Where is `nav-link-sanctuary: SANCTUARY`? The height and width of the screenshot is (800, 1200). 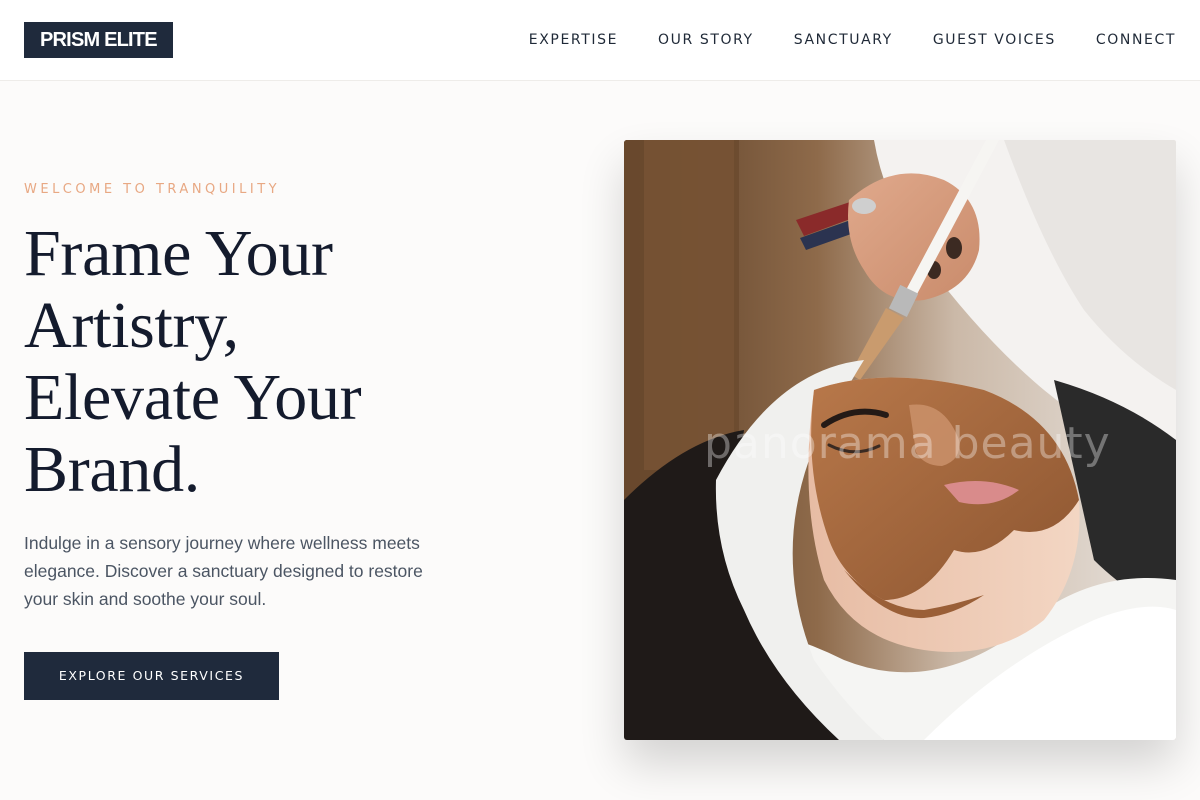
nav-link-sanctuary: SANCTUARY is located at coordinates (843, 40).